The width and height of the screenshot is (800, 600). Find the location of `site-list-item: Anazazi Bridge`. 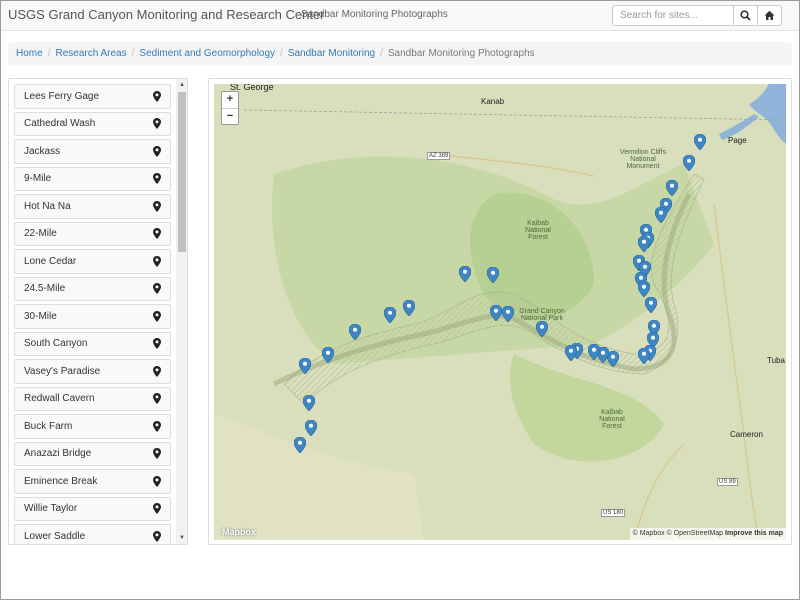

site-list-item: Anazazi Bridge is located at coordinates (92, 453).